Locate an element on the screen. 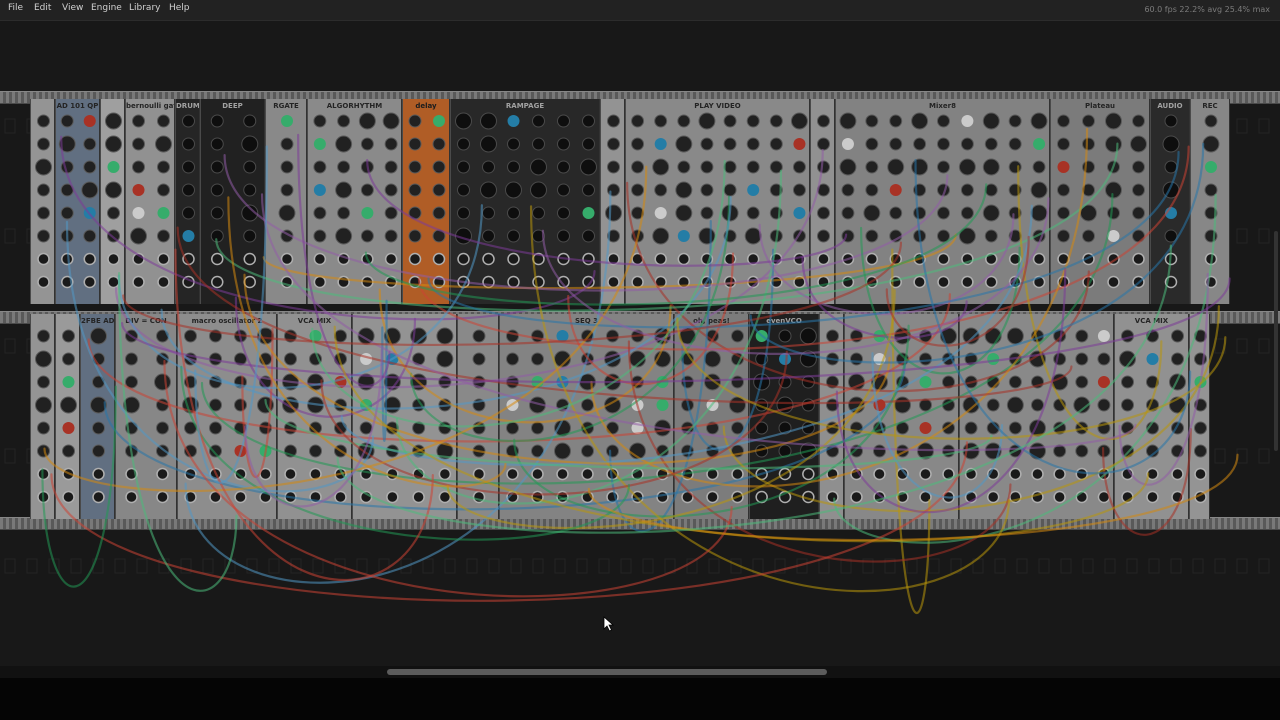  module: AD 101 QP is located at coordinates (77, 201).